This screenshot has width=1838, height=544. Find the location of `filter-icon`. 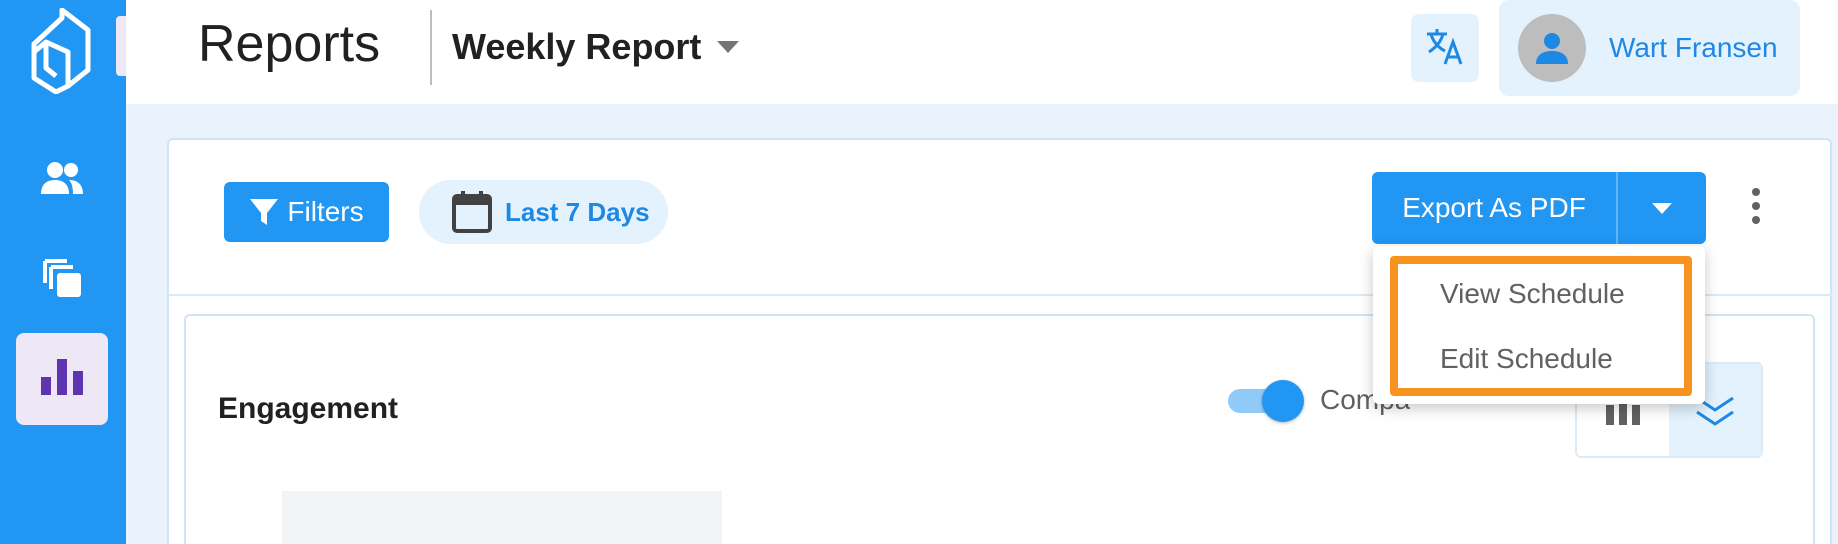

filter-icon is located at coordinates (264, 212).